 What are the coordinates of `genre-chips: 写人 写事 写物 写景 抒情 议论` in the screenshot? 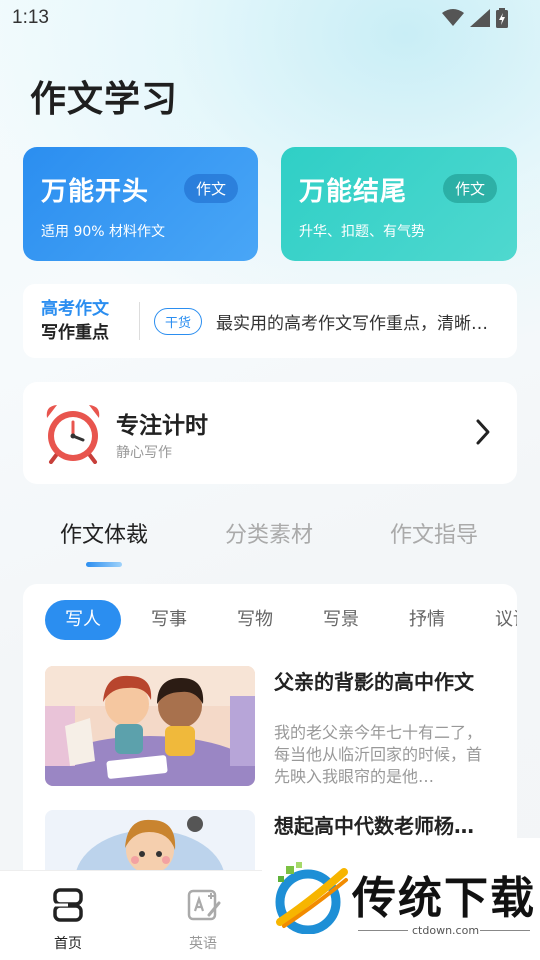 It's located at (281, 620).